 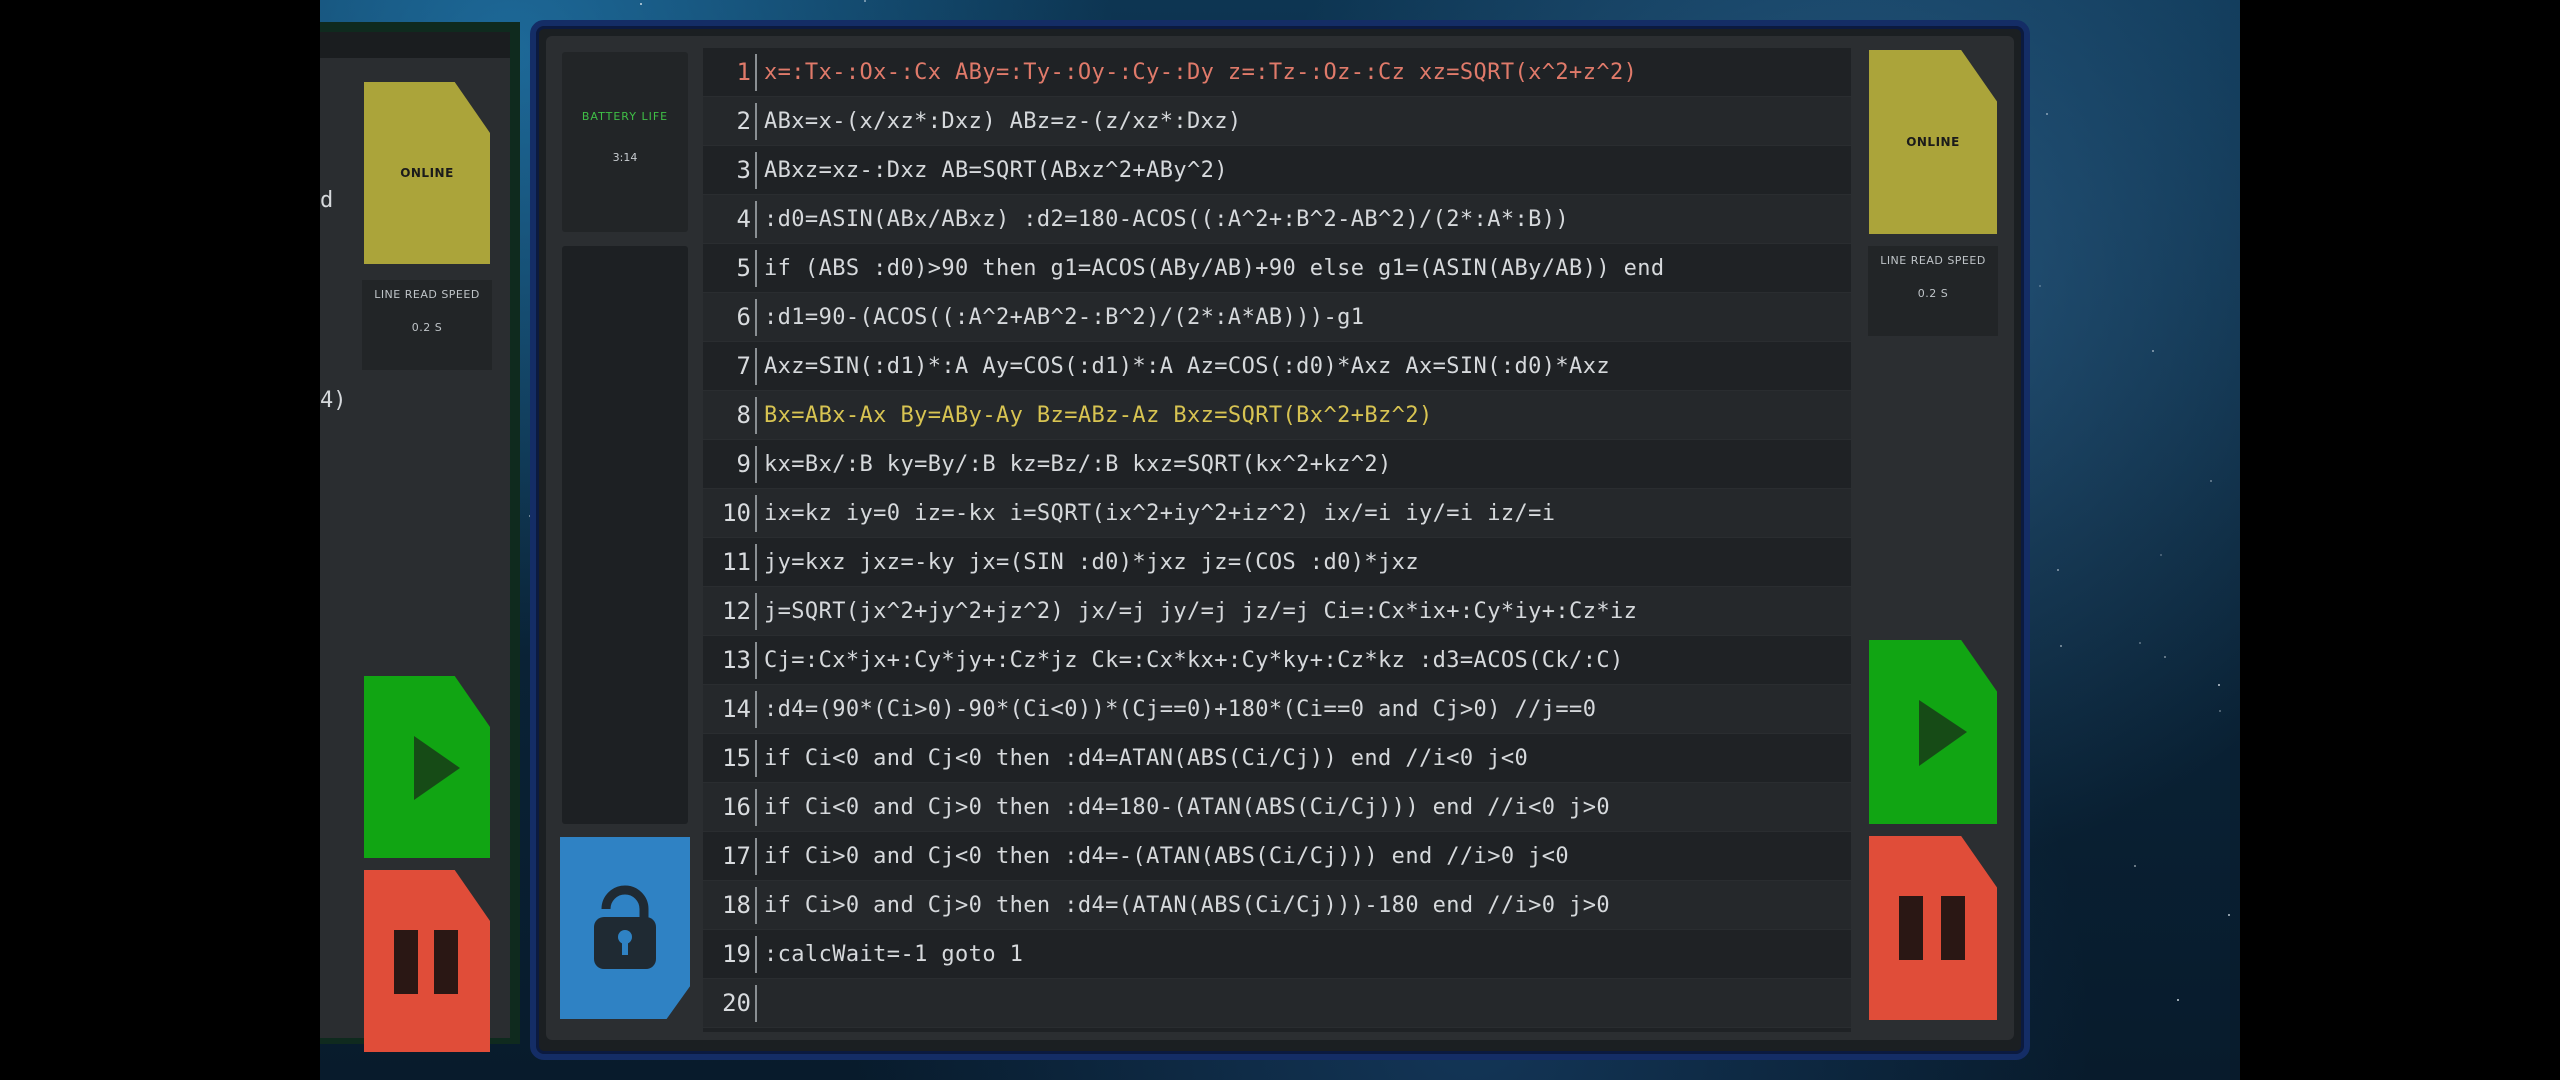 I want to click on line-number: 16, so click(x=736, y=807).